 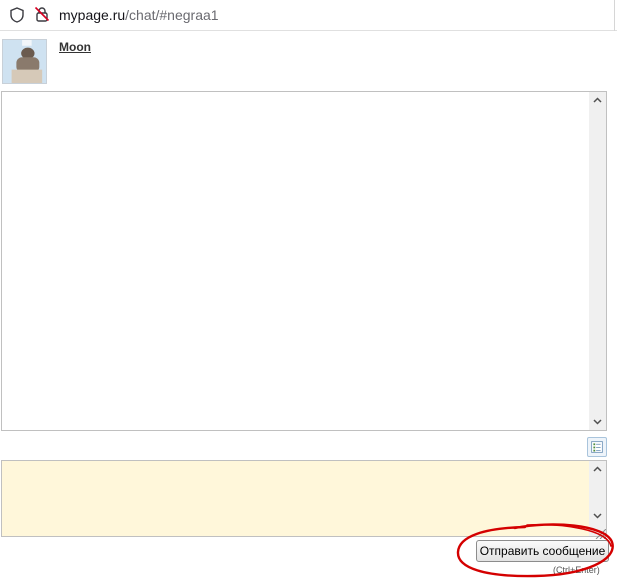 I want to click on message-input-scrollbar, so click(x=597, y=498).